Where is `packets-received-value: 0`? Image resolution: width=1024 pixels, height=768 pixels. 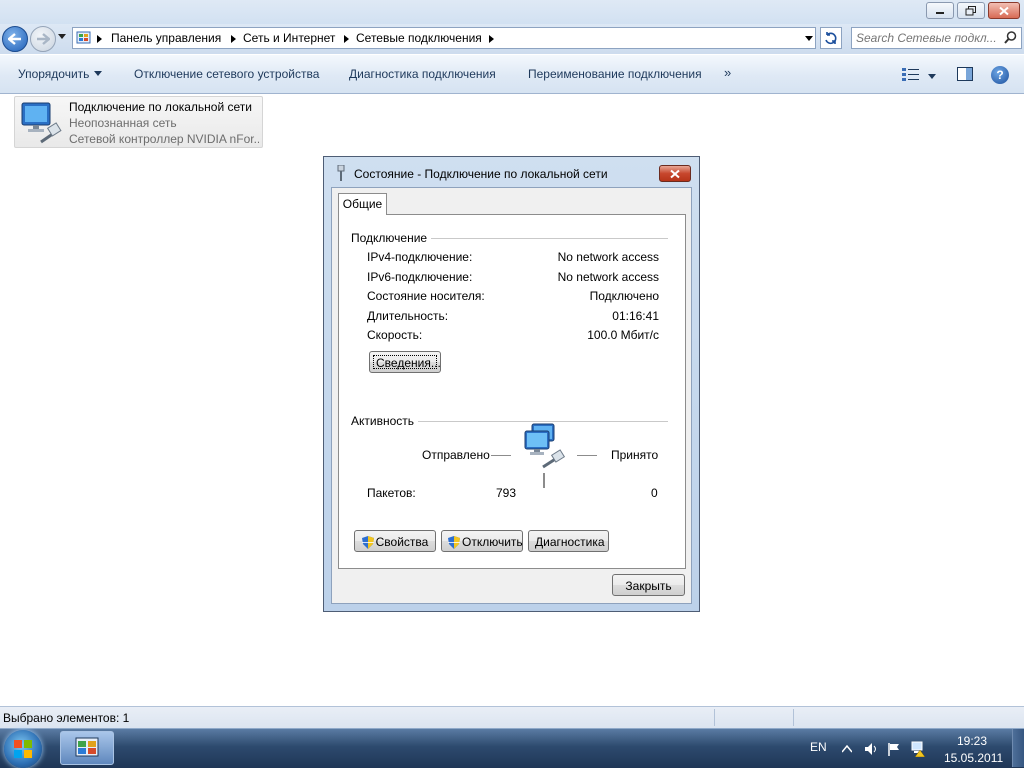
packets-received-value: 0 is located at coordinates (654, 493).